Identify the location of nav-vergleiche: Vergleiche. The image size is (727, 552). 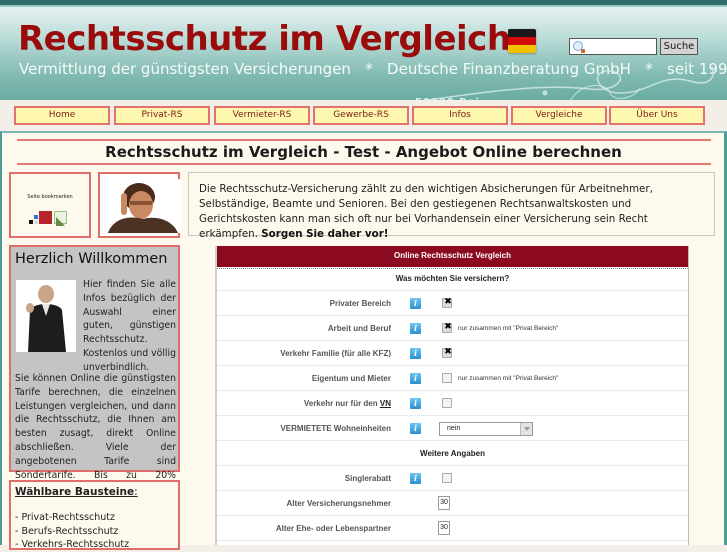
(559, 115).